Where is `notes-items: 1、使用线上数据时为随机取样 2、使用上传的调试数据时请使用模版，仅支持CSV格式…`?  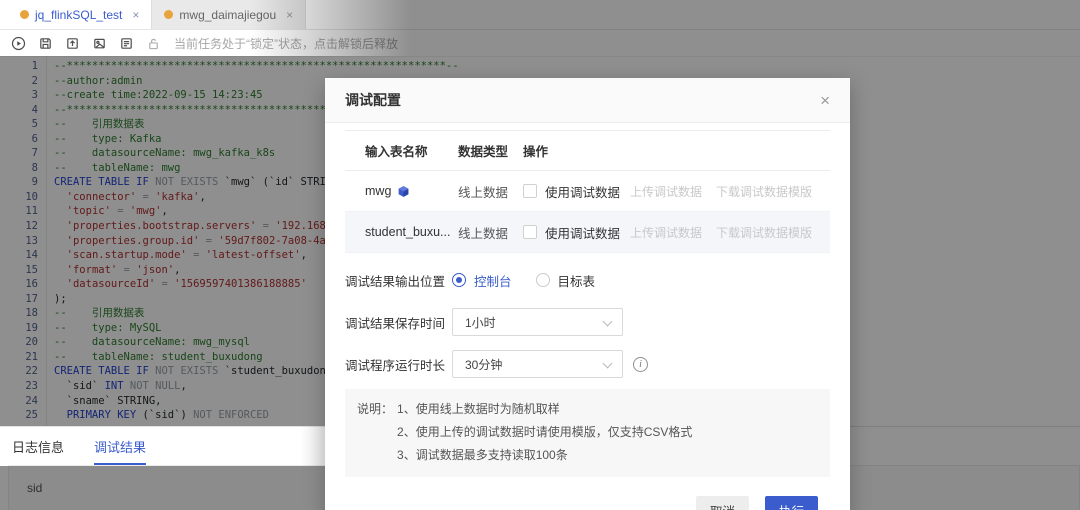
notes-items: 1、使用线上数据时为随机取样 2、使用上传的调试数据时请使用模版，仅支持CSV格式… is located at coordinates (544, 432).